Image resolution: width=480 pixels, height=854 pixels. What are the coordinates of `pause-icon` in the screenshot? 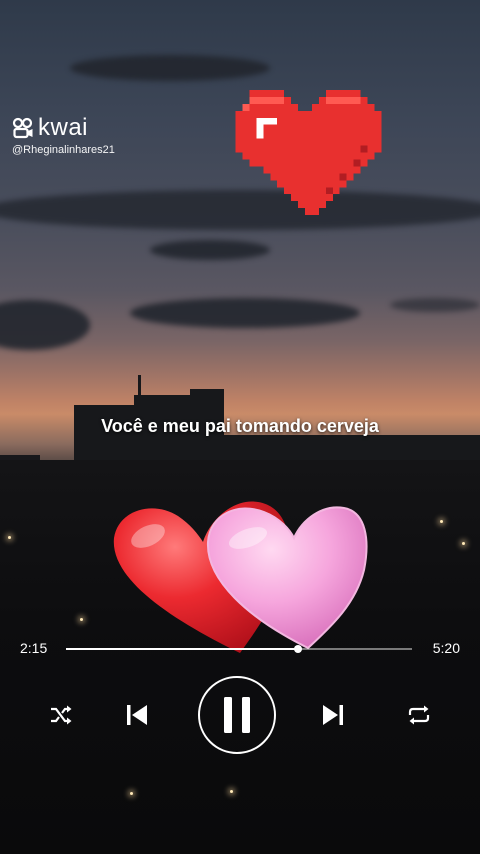 It's located at (237, 715).